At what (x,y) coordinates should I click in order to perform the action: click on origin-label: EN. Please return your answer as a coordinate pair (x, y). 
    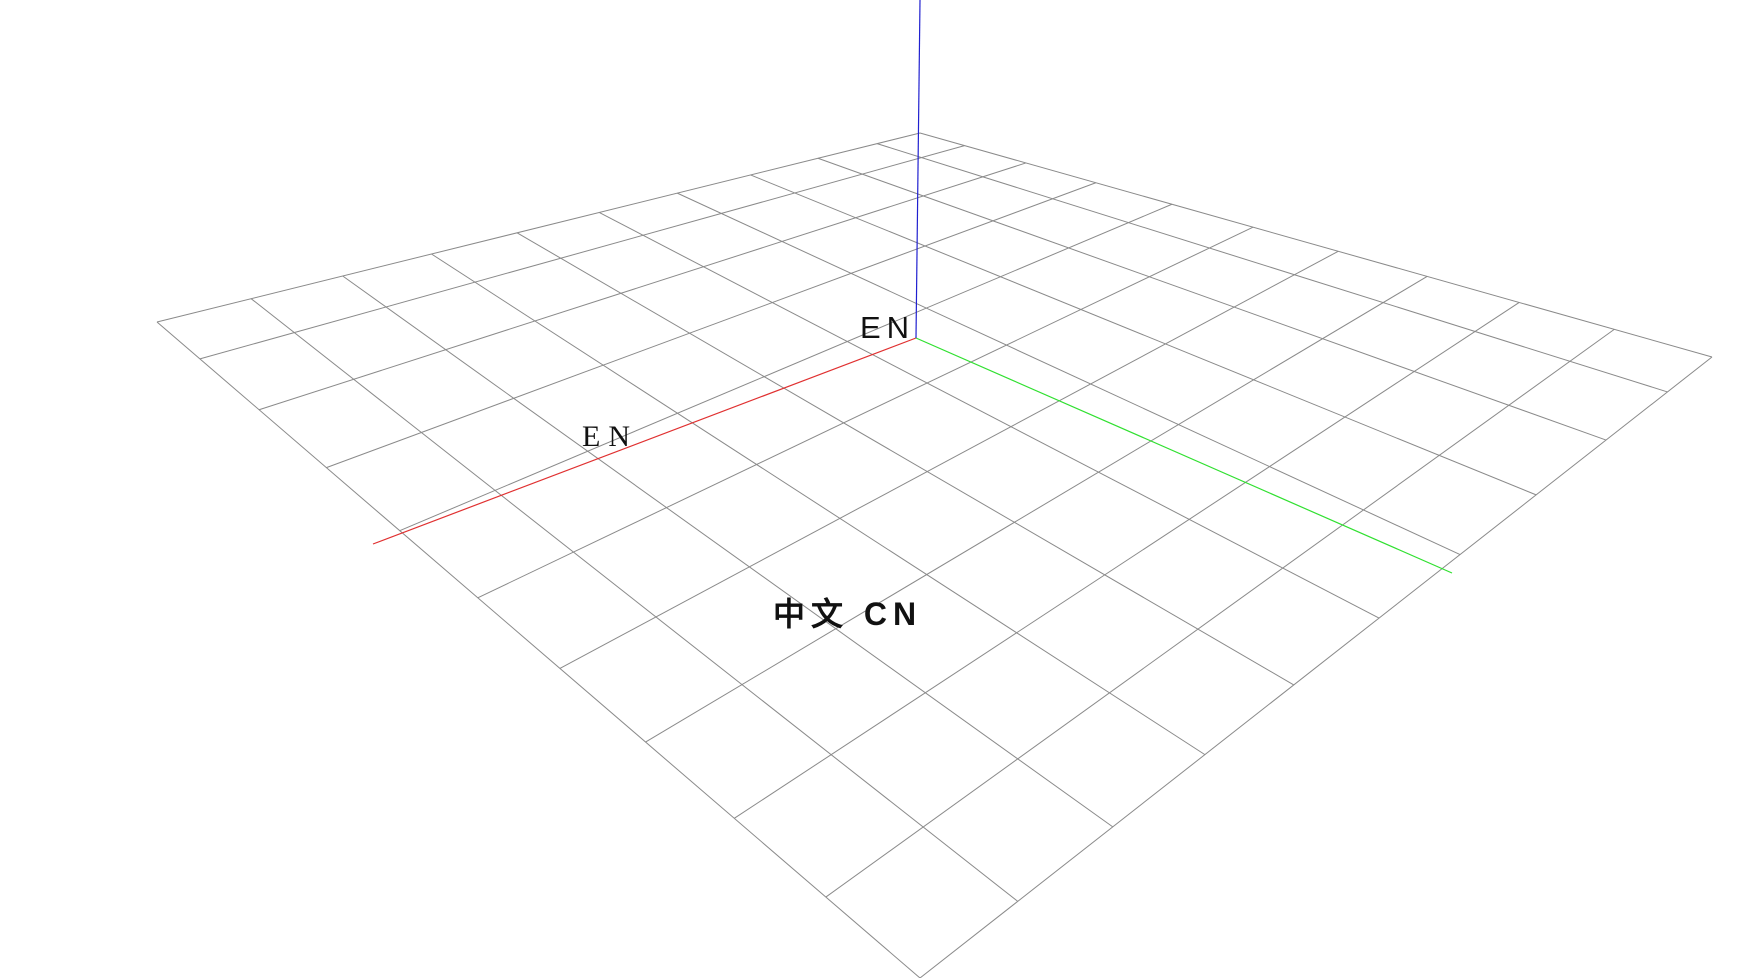
    Looking at the image, I should click on (887, 327).